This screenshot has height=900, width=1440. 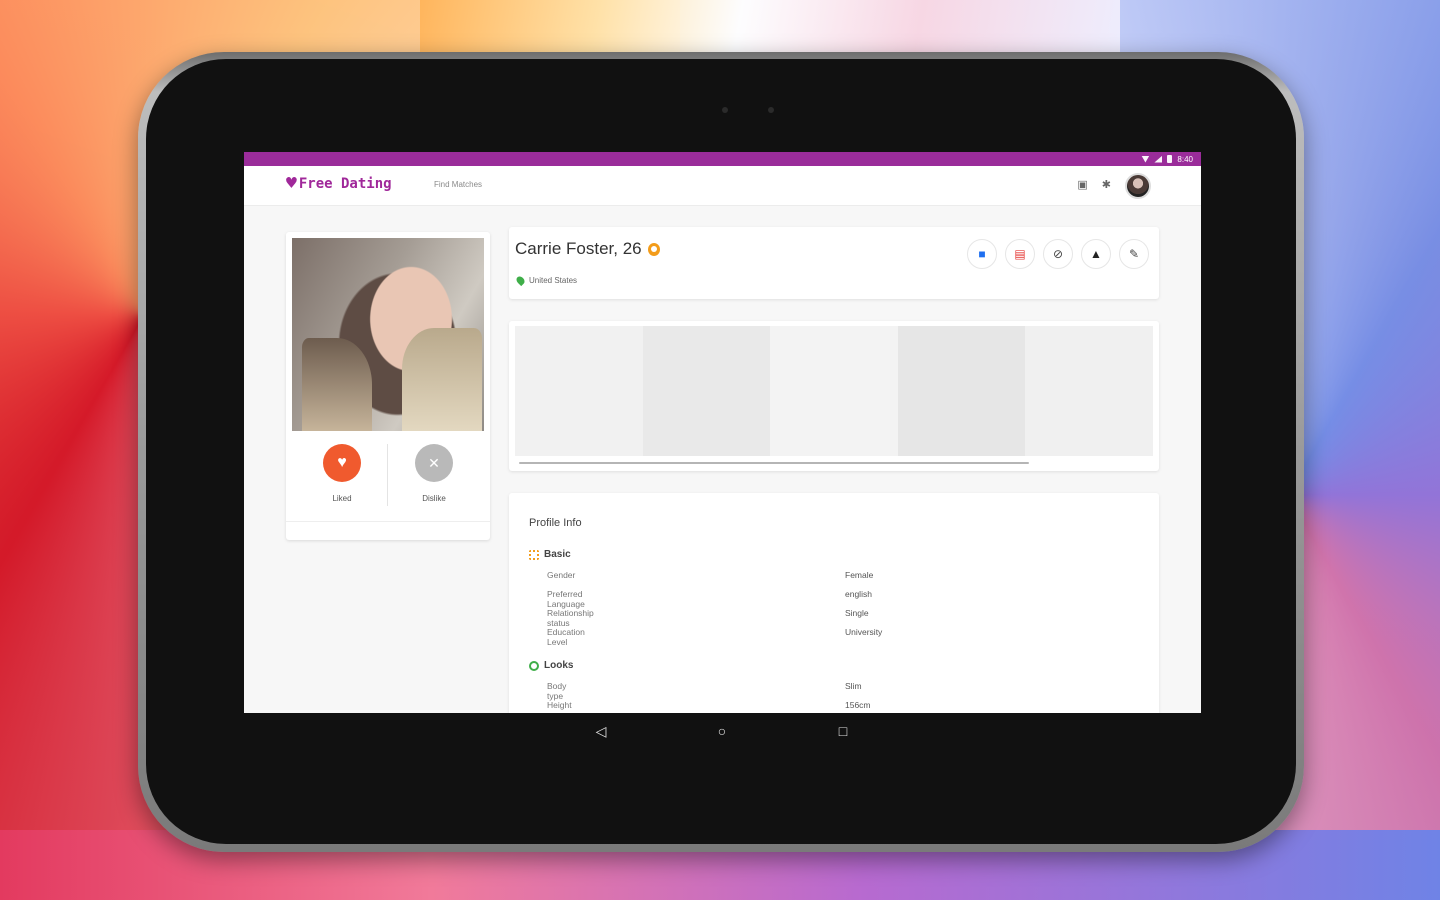 I want to click on looks-section: Looks Body type Slim Height 156cm, so click(x=700, y=686).